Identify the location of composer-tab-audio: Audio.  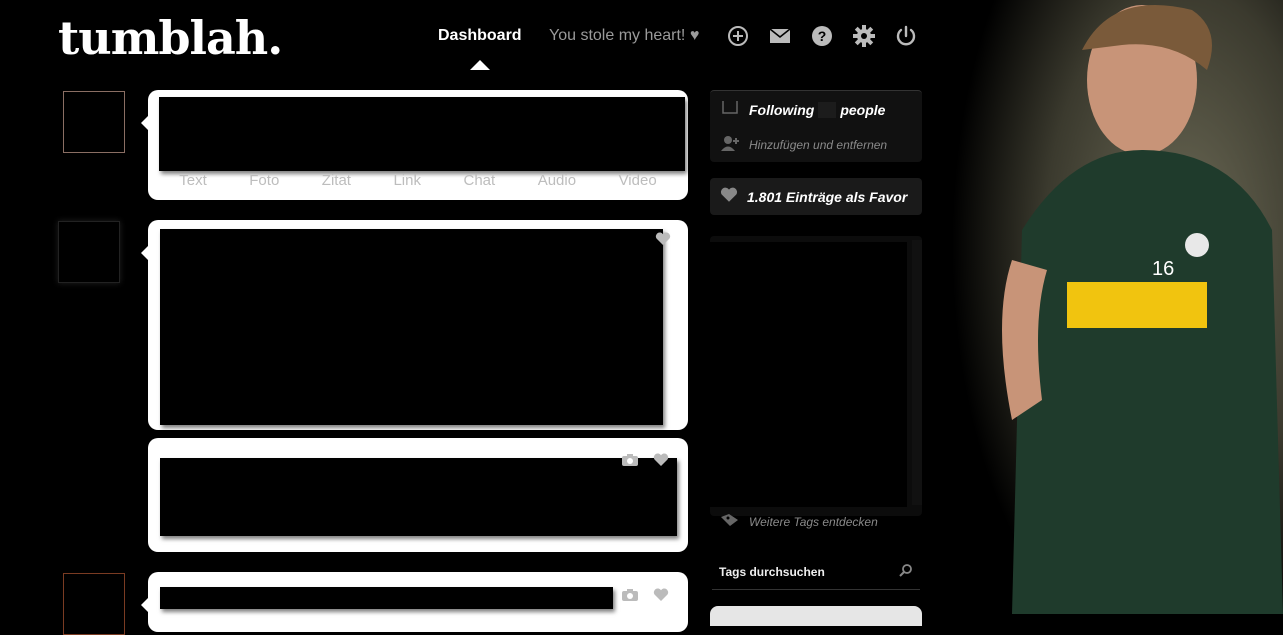
(557, 183).